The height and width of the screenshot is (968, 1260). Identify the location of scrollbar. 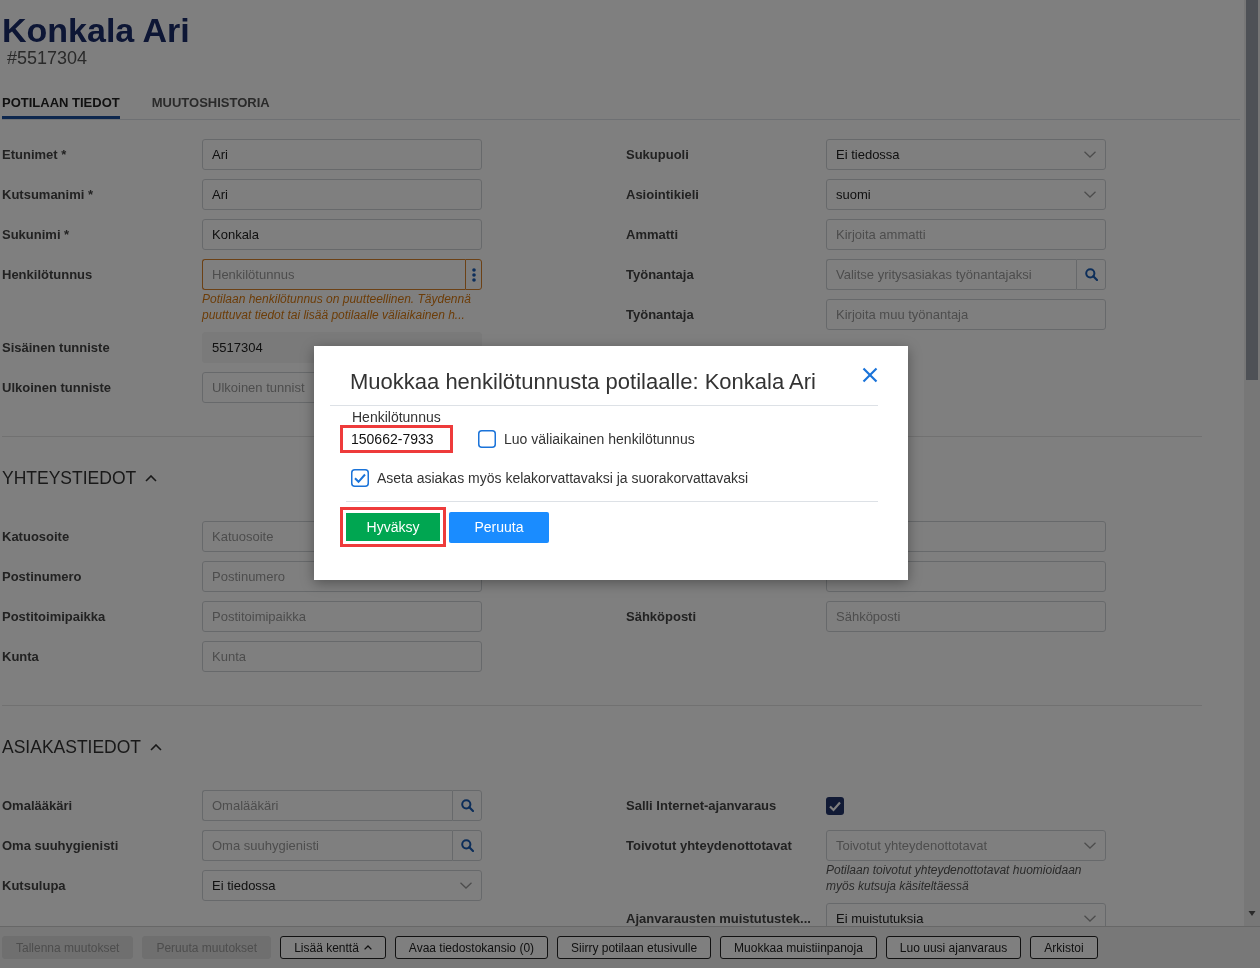
(1252, 463).